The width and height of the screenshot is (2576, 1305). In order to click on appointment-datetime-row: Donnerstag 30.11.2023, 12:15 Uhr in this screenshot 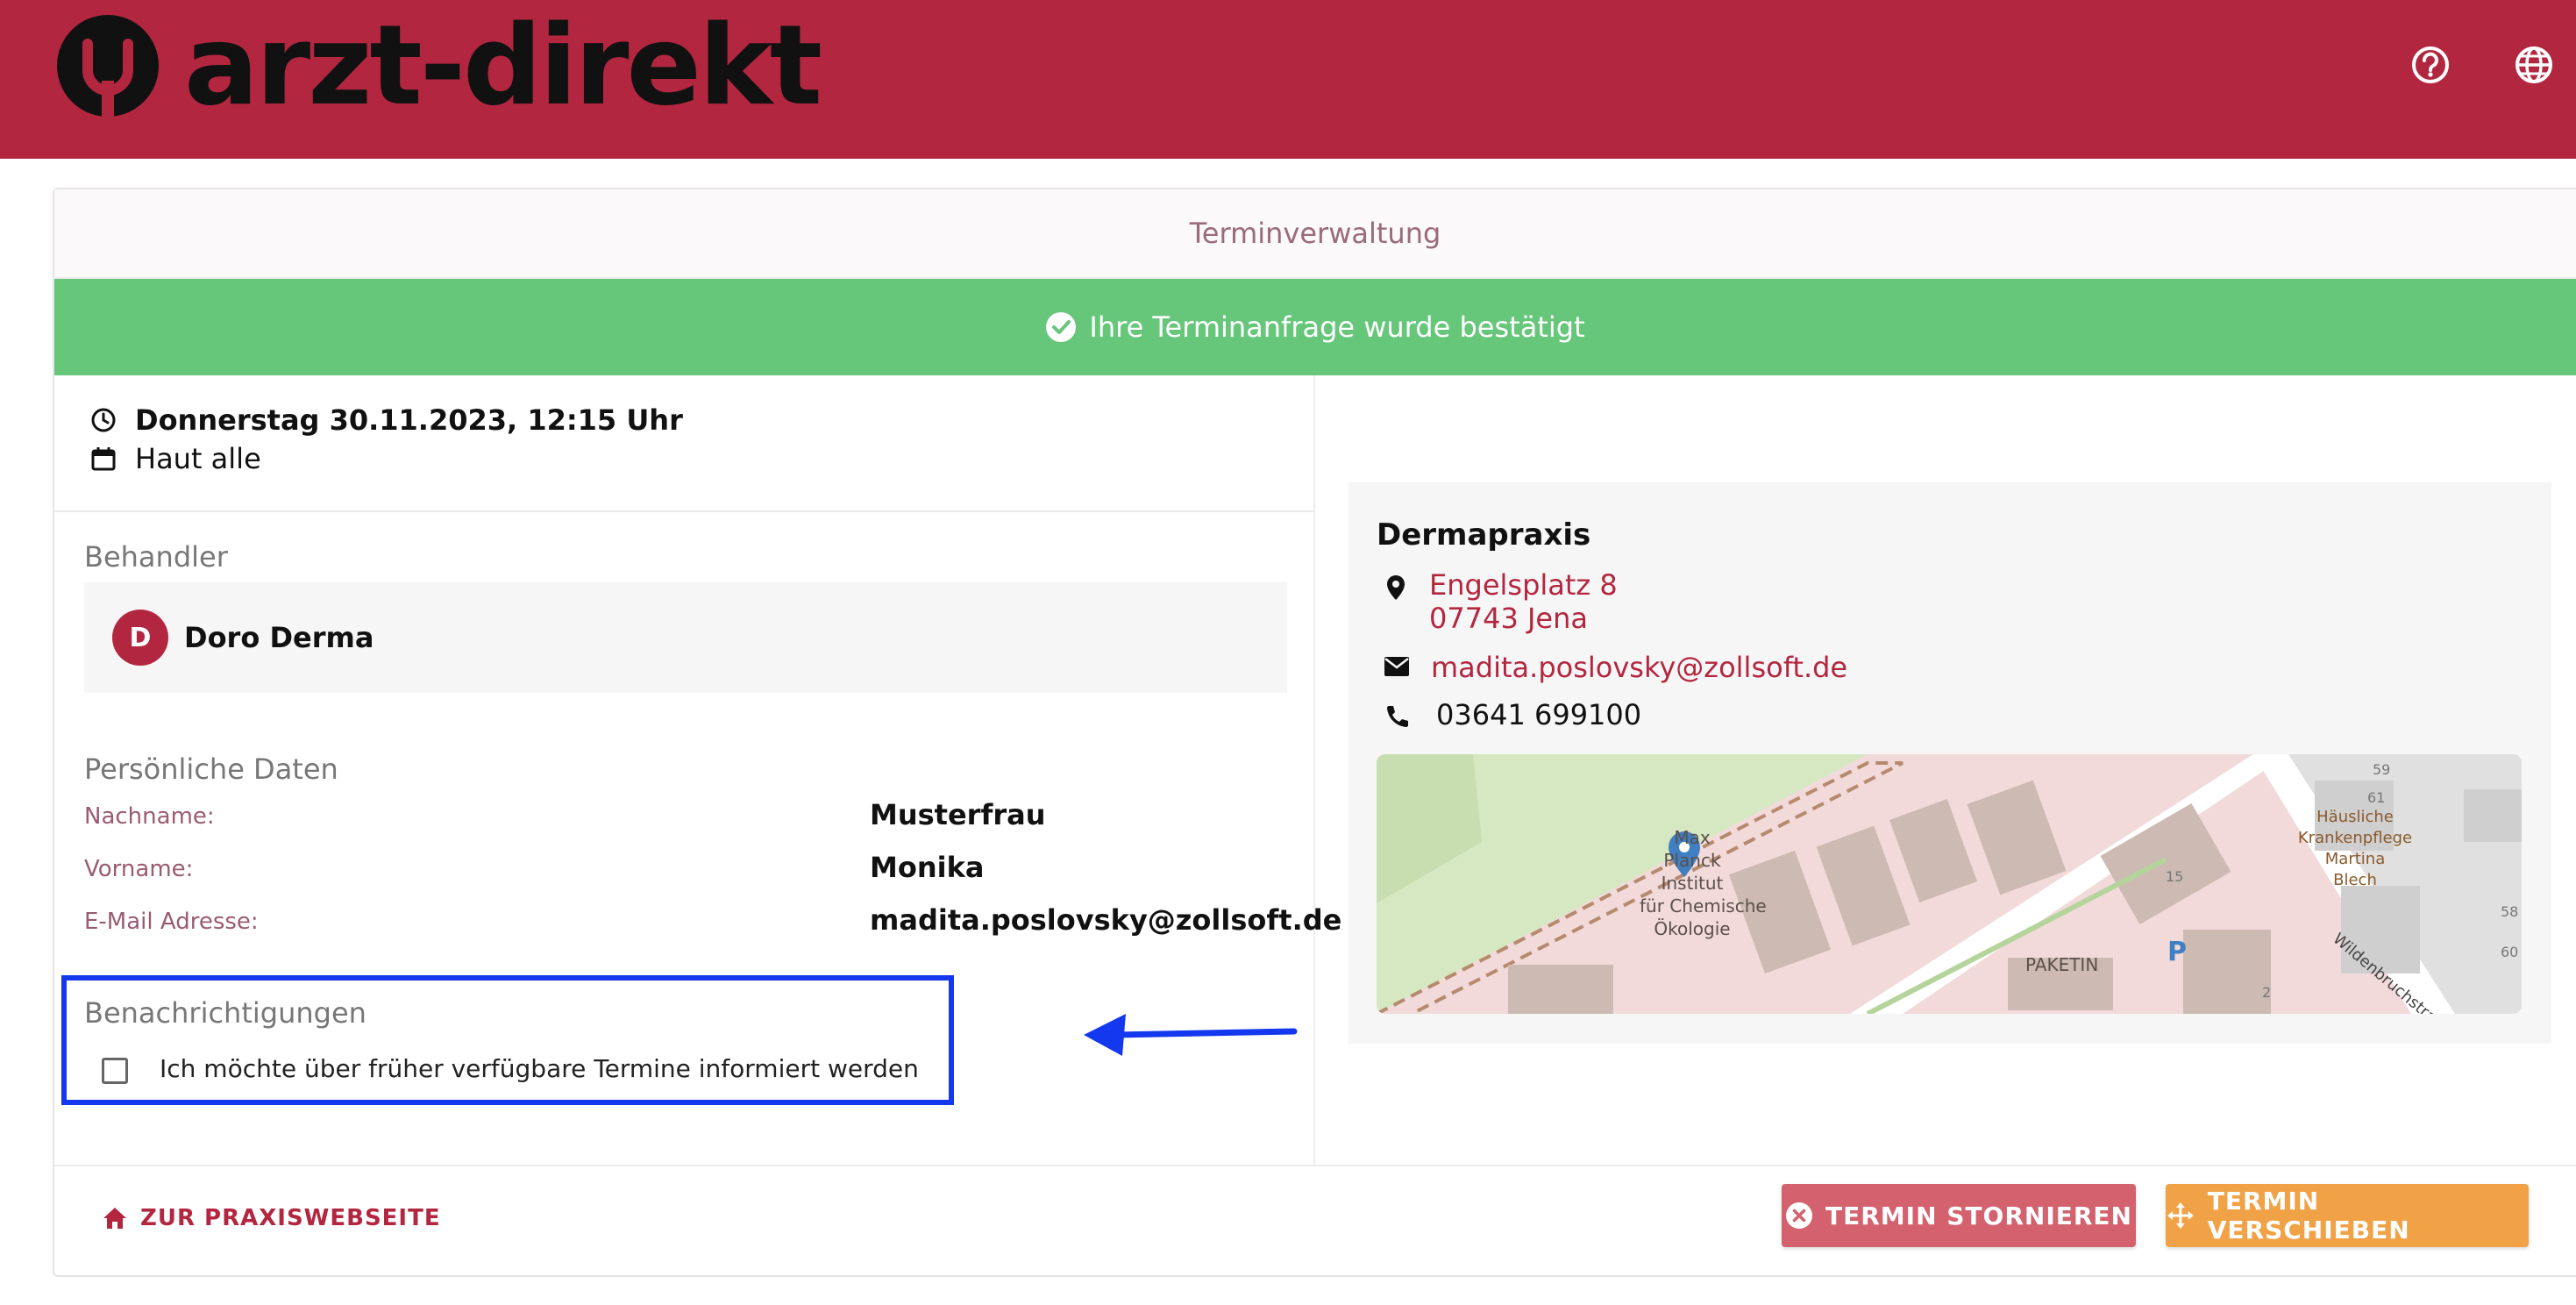, I will do `click(386, 420)`.